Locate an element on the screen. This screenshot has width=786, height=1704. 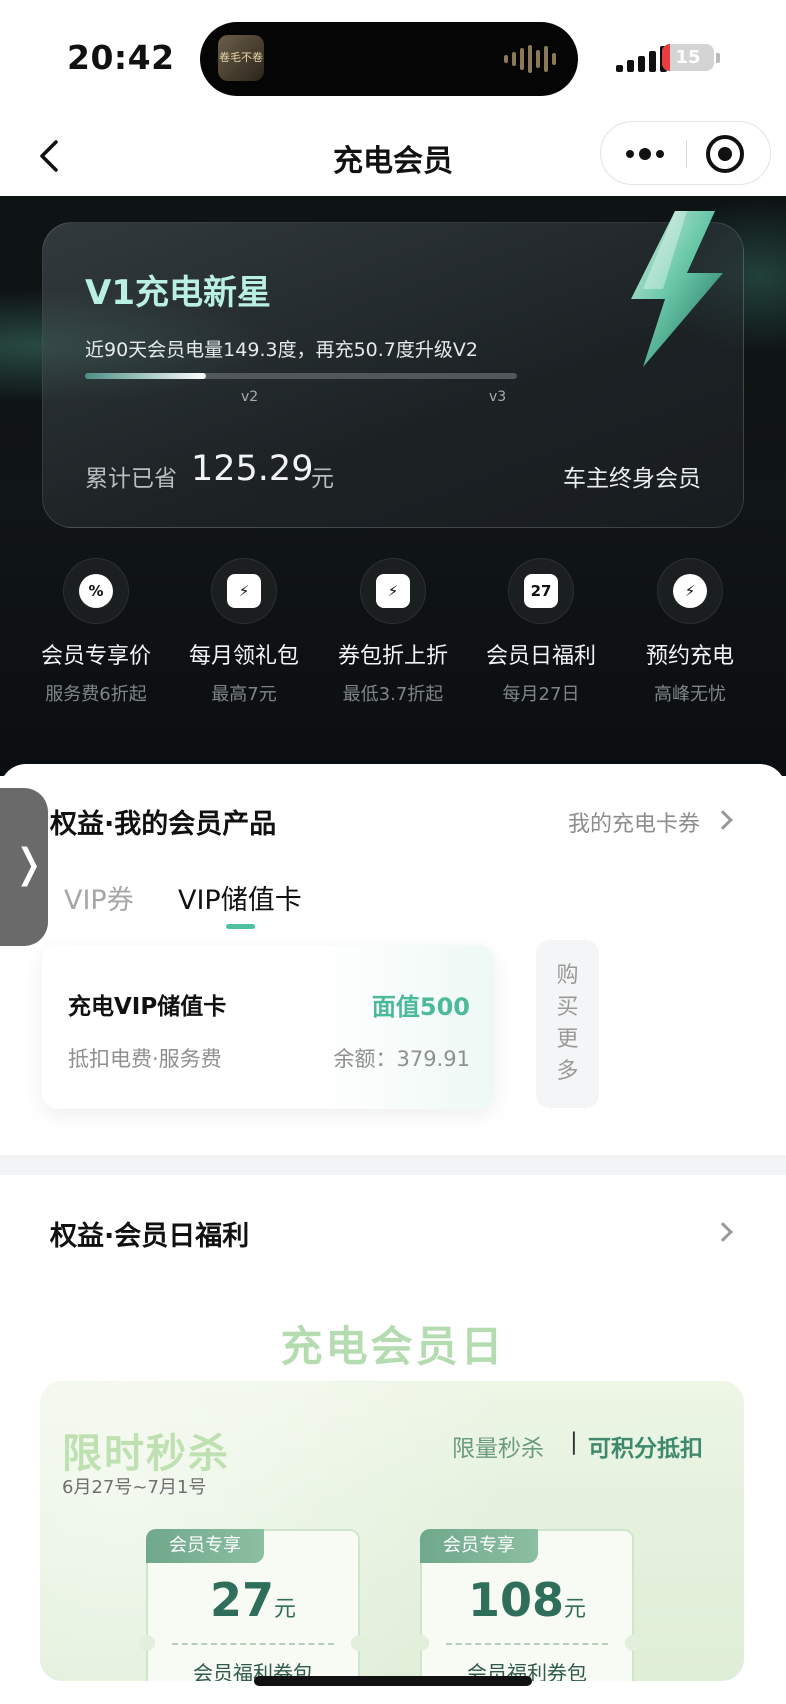
nav-bar: 充电会员 is located at coordinates (393, 157).